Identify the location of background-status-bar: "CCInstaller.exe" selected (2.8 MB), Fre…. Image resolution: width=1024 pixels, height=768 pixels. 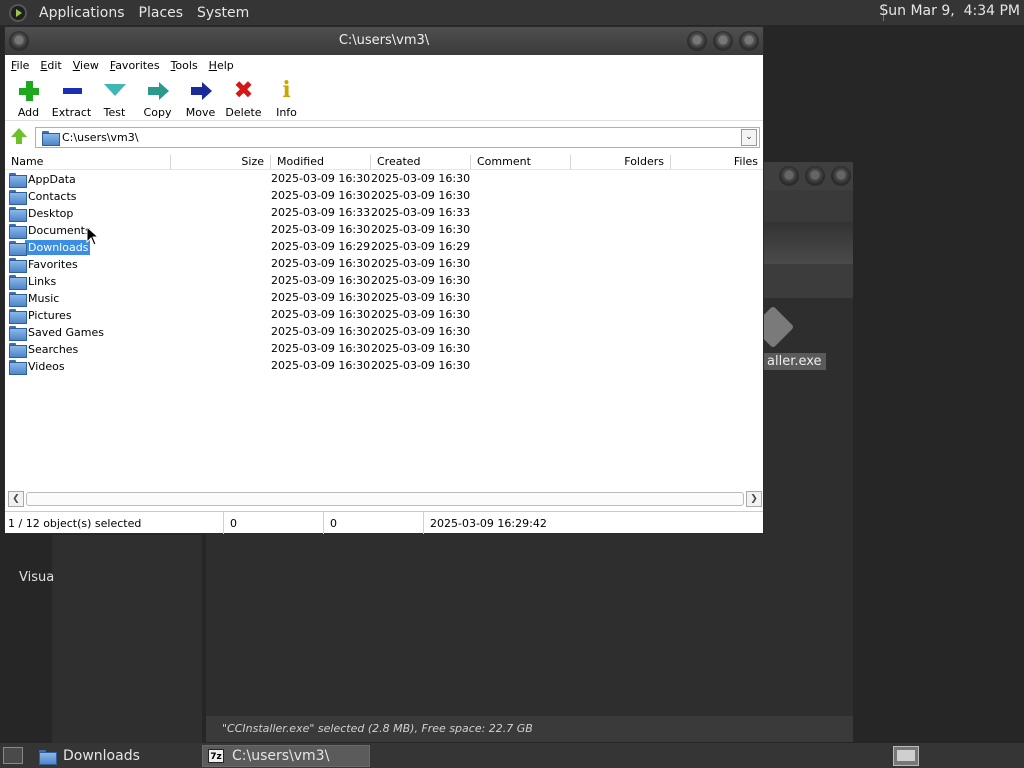
(529, 729).